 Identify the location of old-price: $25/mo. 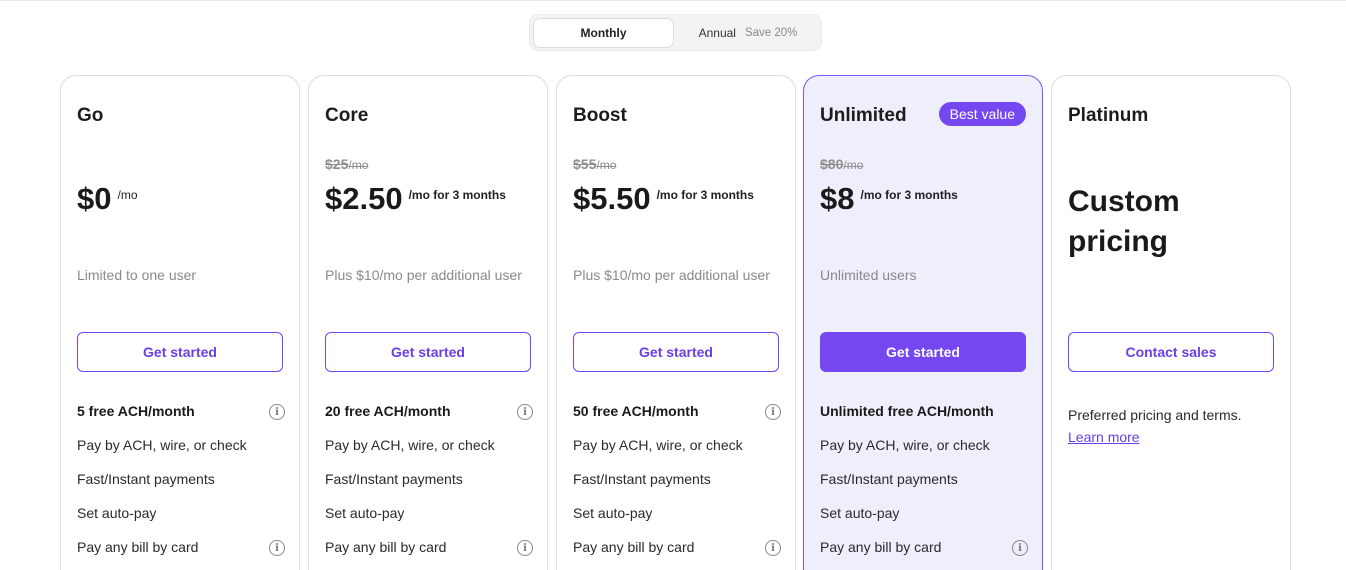
(346, 164).